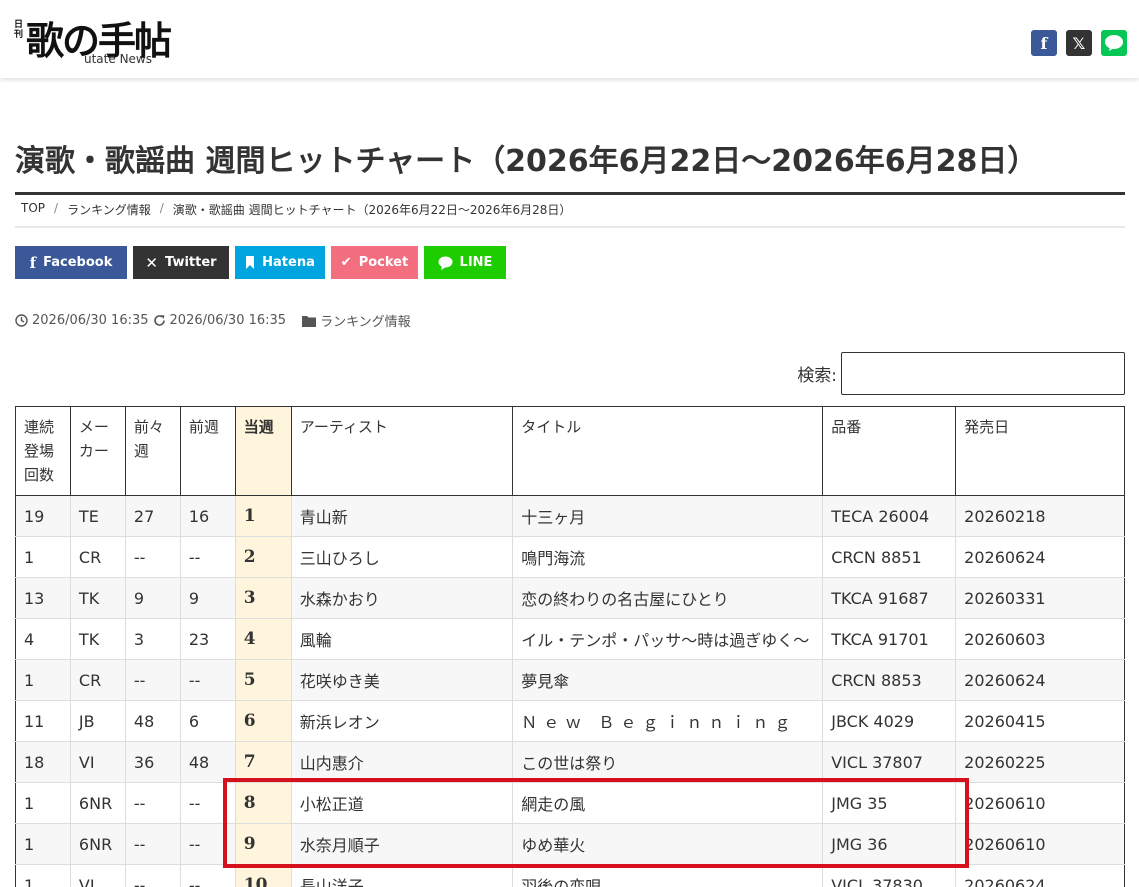 This screenshot has width=1139, height=887. I want to click on cell-consecutive-weeks: 11, so click(43, 721).